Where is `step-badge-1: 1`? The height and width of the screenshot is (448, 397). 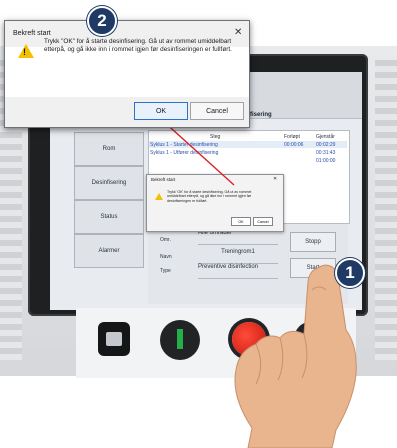
step-badge-1: 1 is located at coordinates (350, 273).